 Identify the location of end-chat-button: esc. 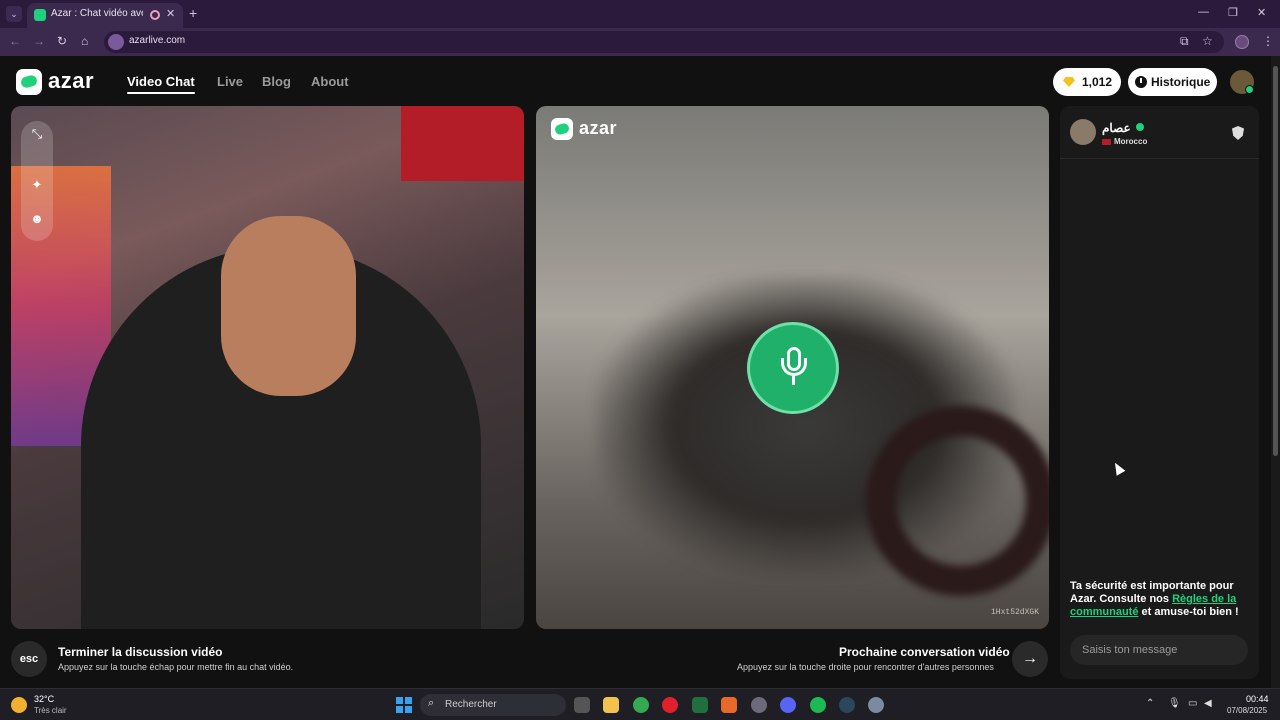
(29, 659).